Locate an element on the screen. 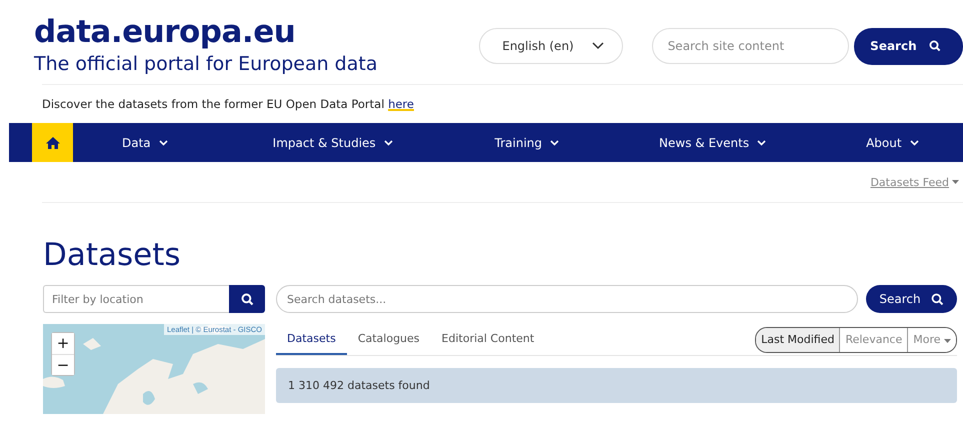 The image size is (963, 425). home-icon is located at coordinates (52, 143).